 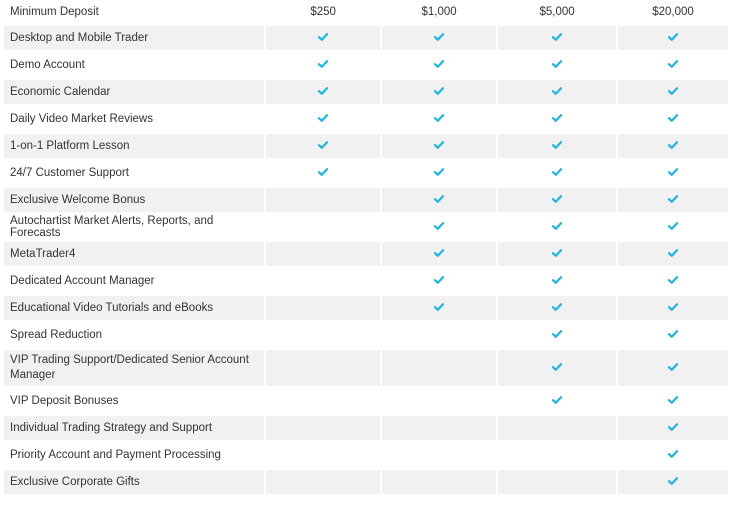 I want to click on table-row: MetaTrader4, so click(x=366, y=254).